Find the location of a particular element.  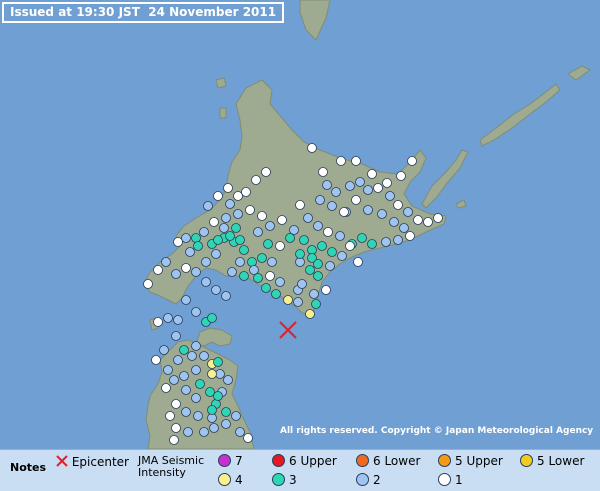

legend-level-7: 7 is located at coordinates (230, 461).